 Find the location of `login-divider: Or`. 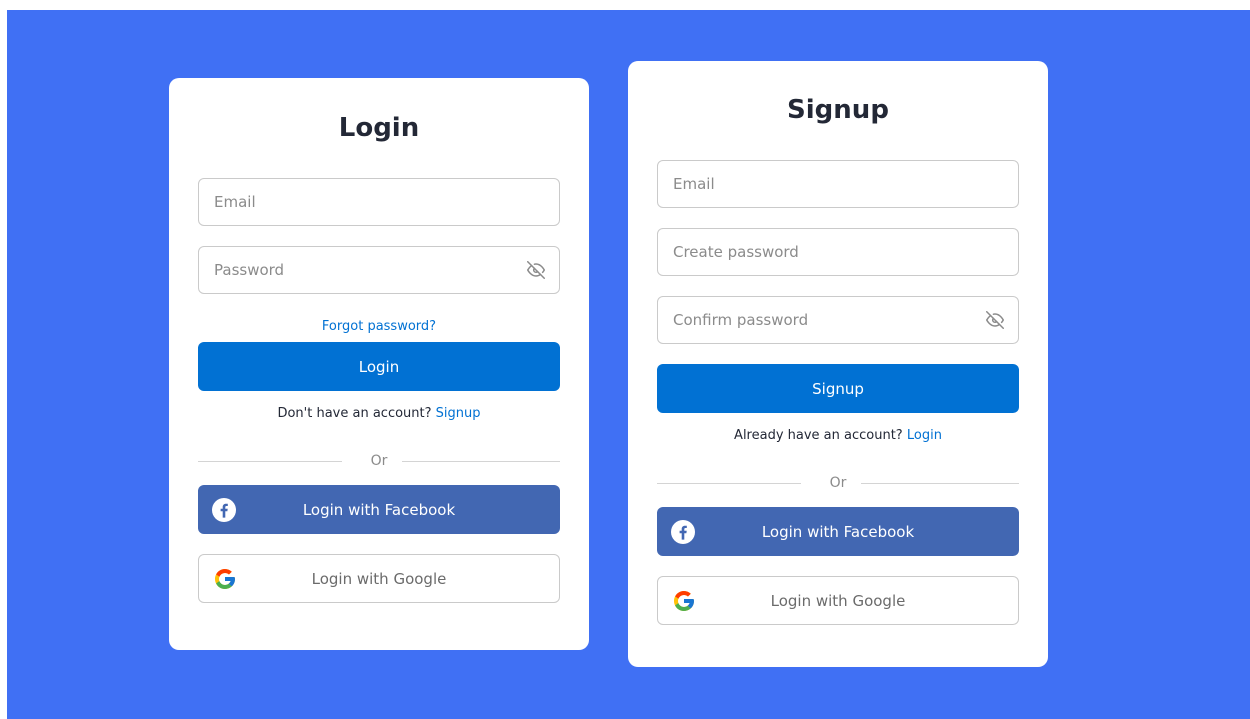

login-divider: Or is located at coordinates (379, 461).